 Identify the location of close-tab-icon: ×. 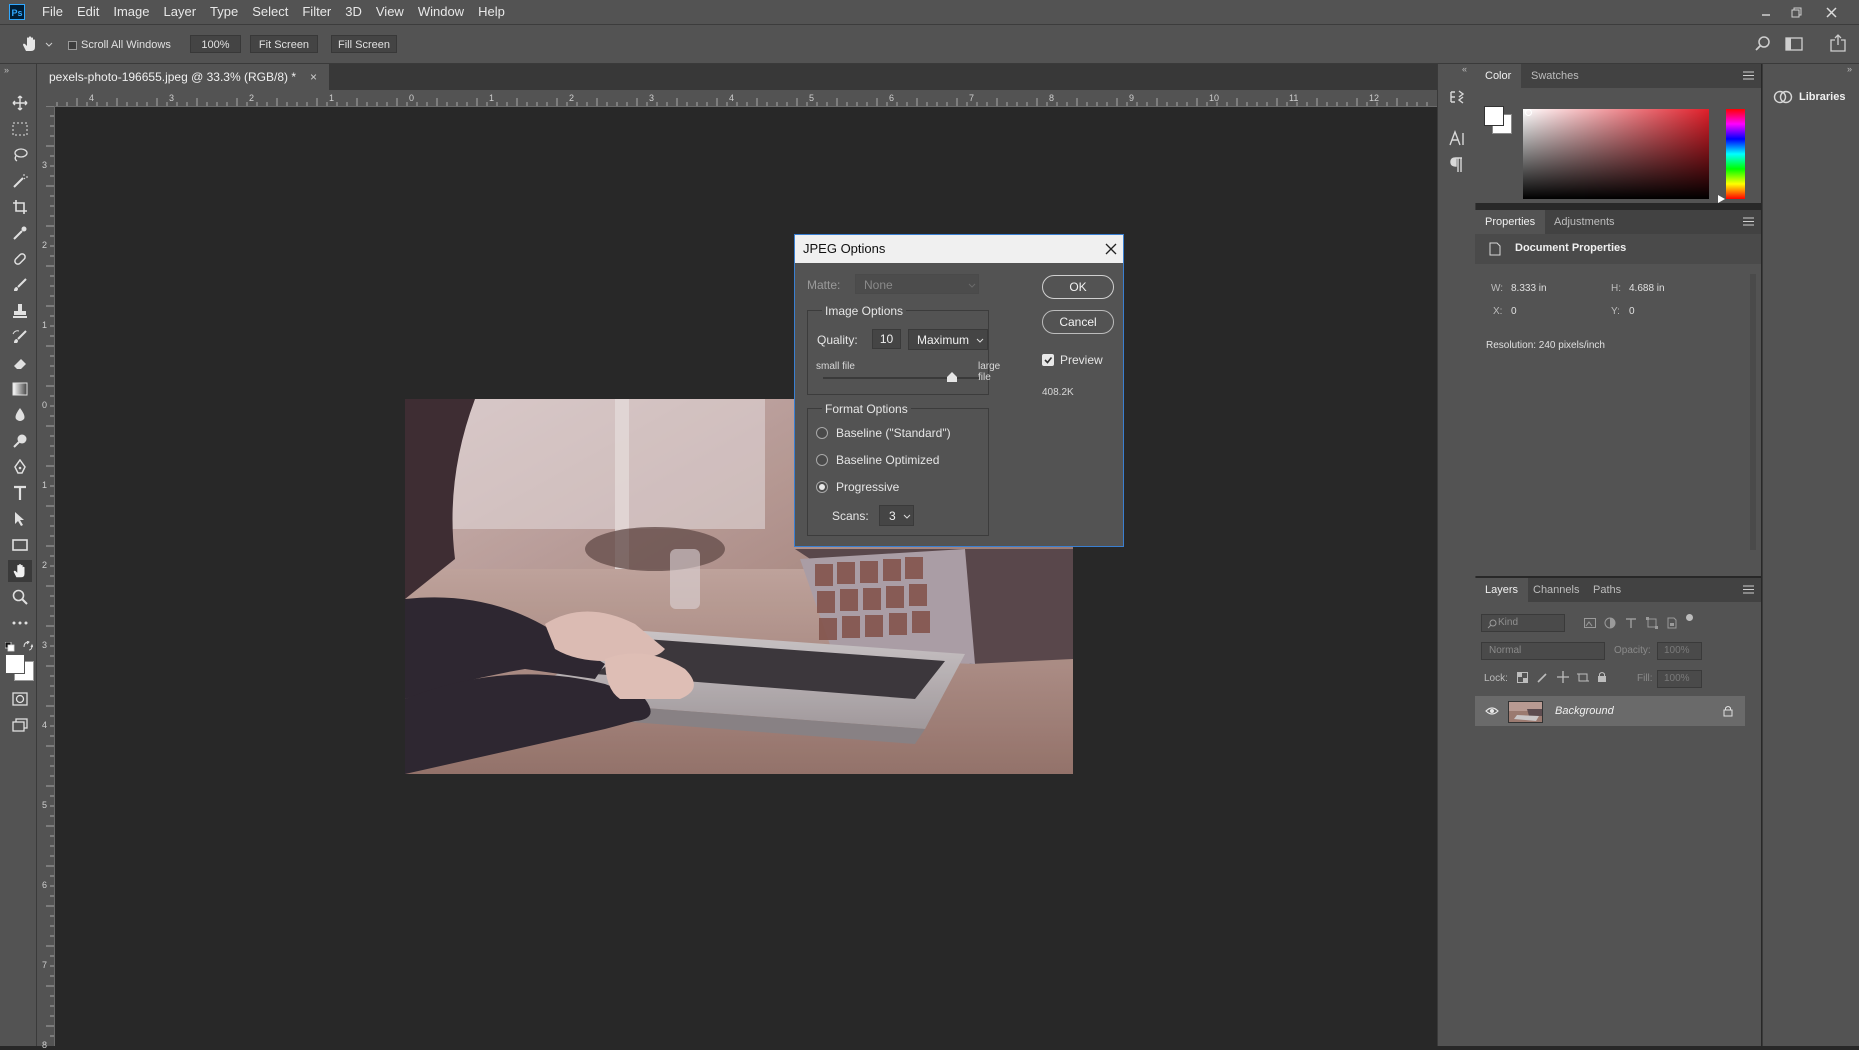
(313, 77).